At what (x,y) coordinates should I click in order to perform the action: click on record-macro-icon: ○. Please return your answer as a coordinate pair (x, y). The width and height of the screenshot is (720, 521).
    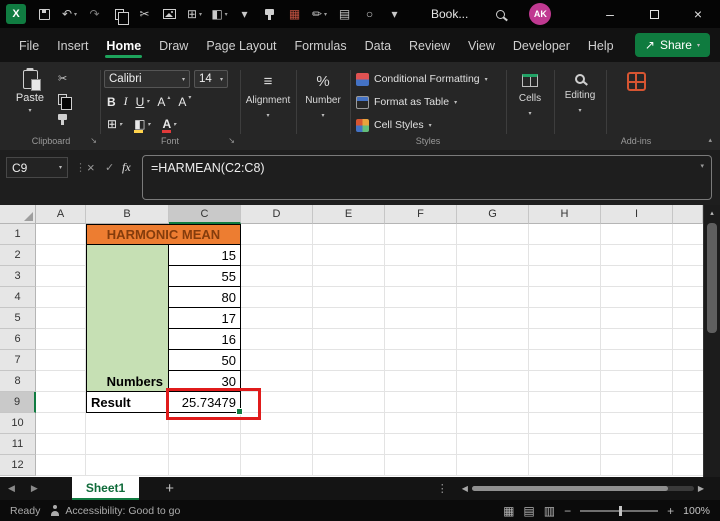
    Looking at the image, I should click on (369, 14).